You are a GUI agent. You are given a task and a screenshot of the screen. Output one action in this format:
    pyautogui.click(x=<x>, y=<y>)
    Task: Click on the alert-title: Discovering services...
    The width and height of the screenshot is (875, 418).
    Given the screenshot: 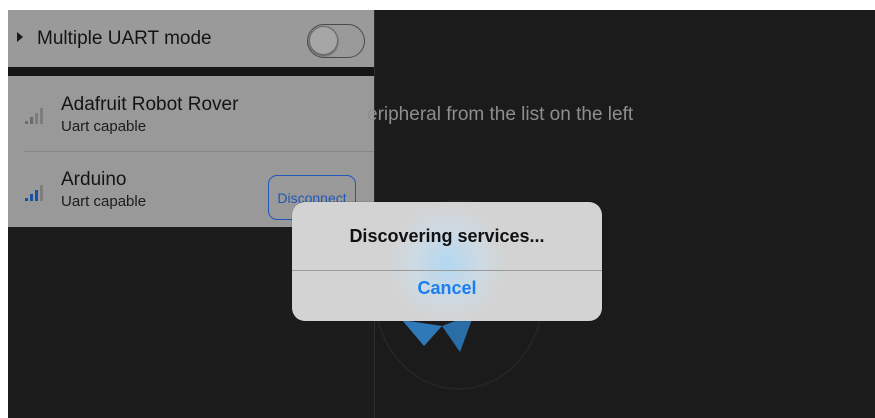 What is the action you would take?
    pyautogui.click(x=447, y=236)
    